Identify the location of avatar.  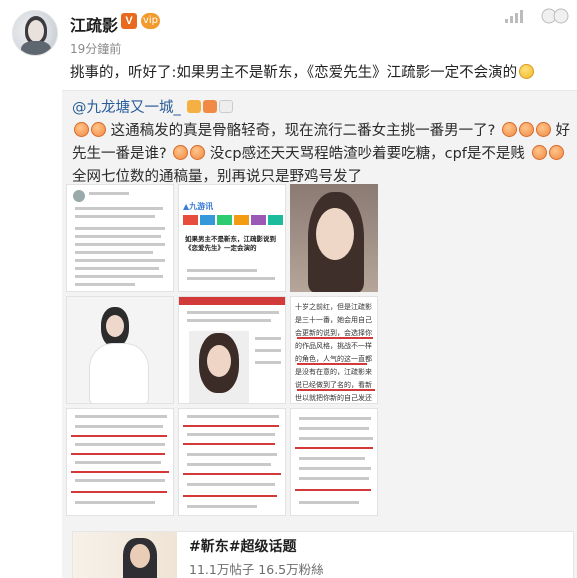
(35, 33).